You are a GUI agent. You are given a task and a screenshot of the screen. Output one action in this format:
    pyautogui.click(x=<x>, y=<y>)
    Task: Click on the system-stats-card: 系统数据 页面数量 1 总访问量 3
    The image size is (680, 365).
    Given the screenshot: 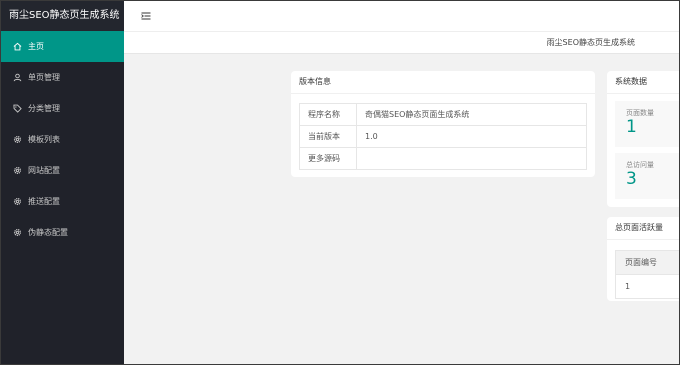 What is the action you would take?
    pyautogui.click(x=643, y=139)
    